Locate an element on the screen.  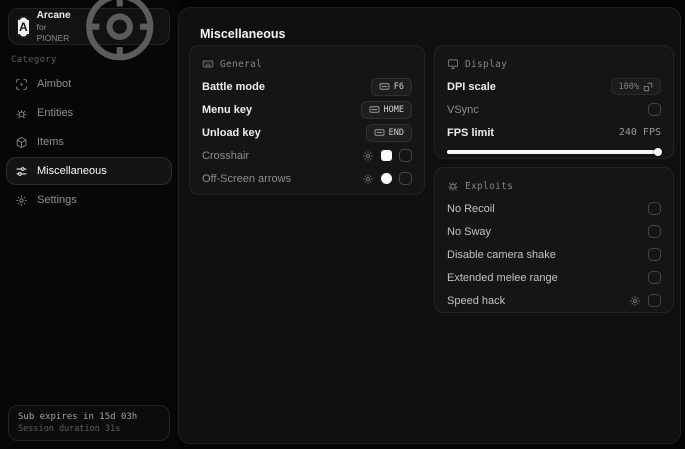
setting-label: Disable camera shake is located at coordinates (501, 254).